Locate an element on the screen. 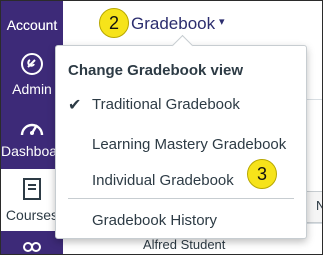  step-badge-2: 2 is located at coordinates (114, 23).